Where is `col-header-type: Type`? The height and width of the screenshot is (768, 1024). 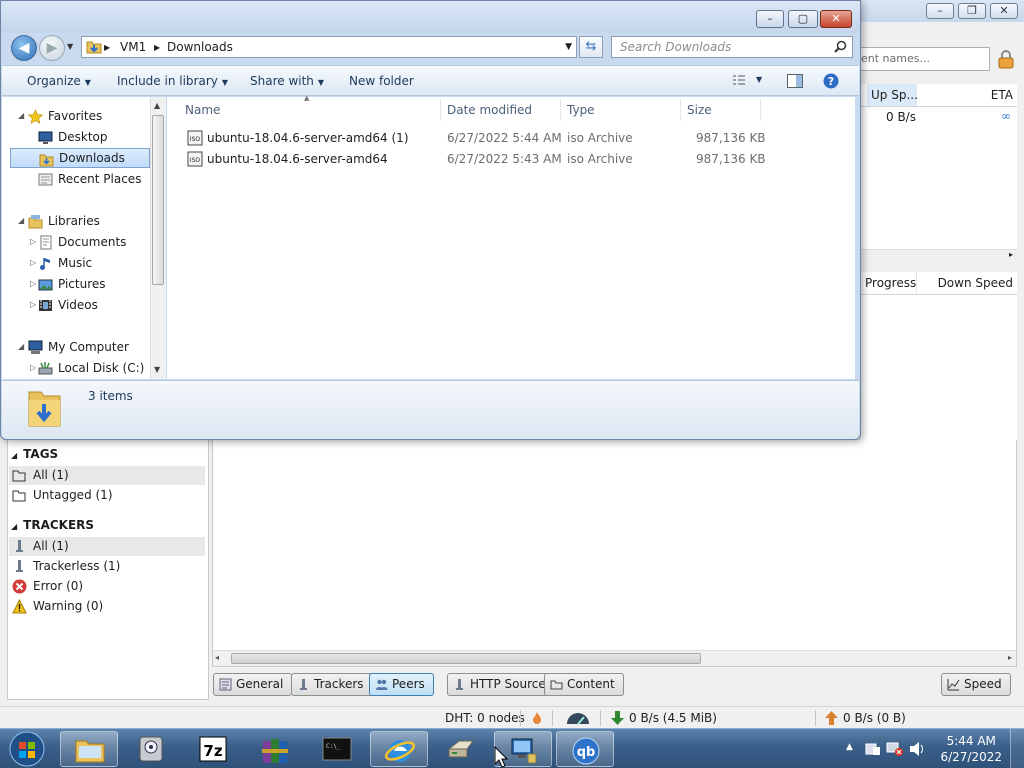 col-header-type: Type is located at coordinates (621, 110).